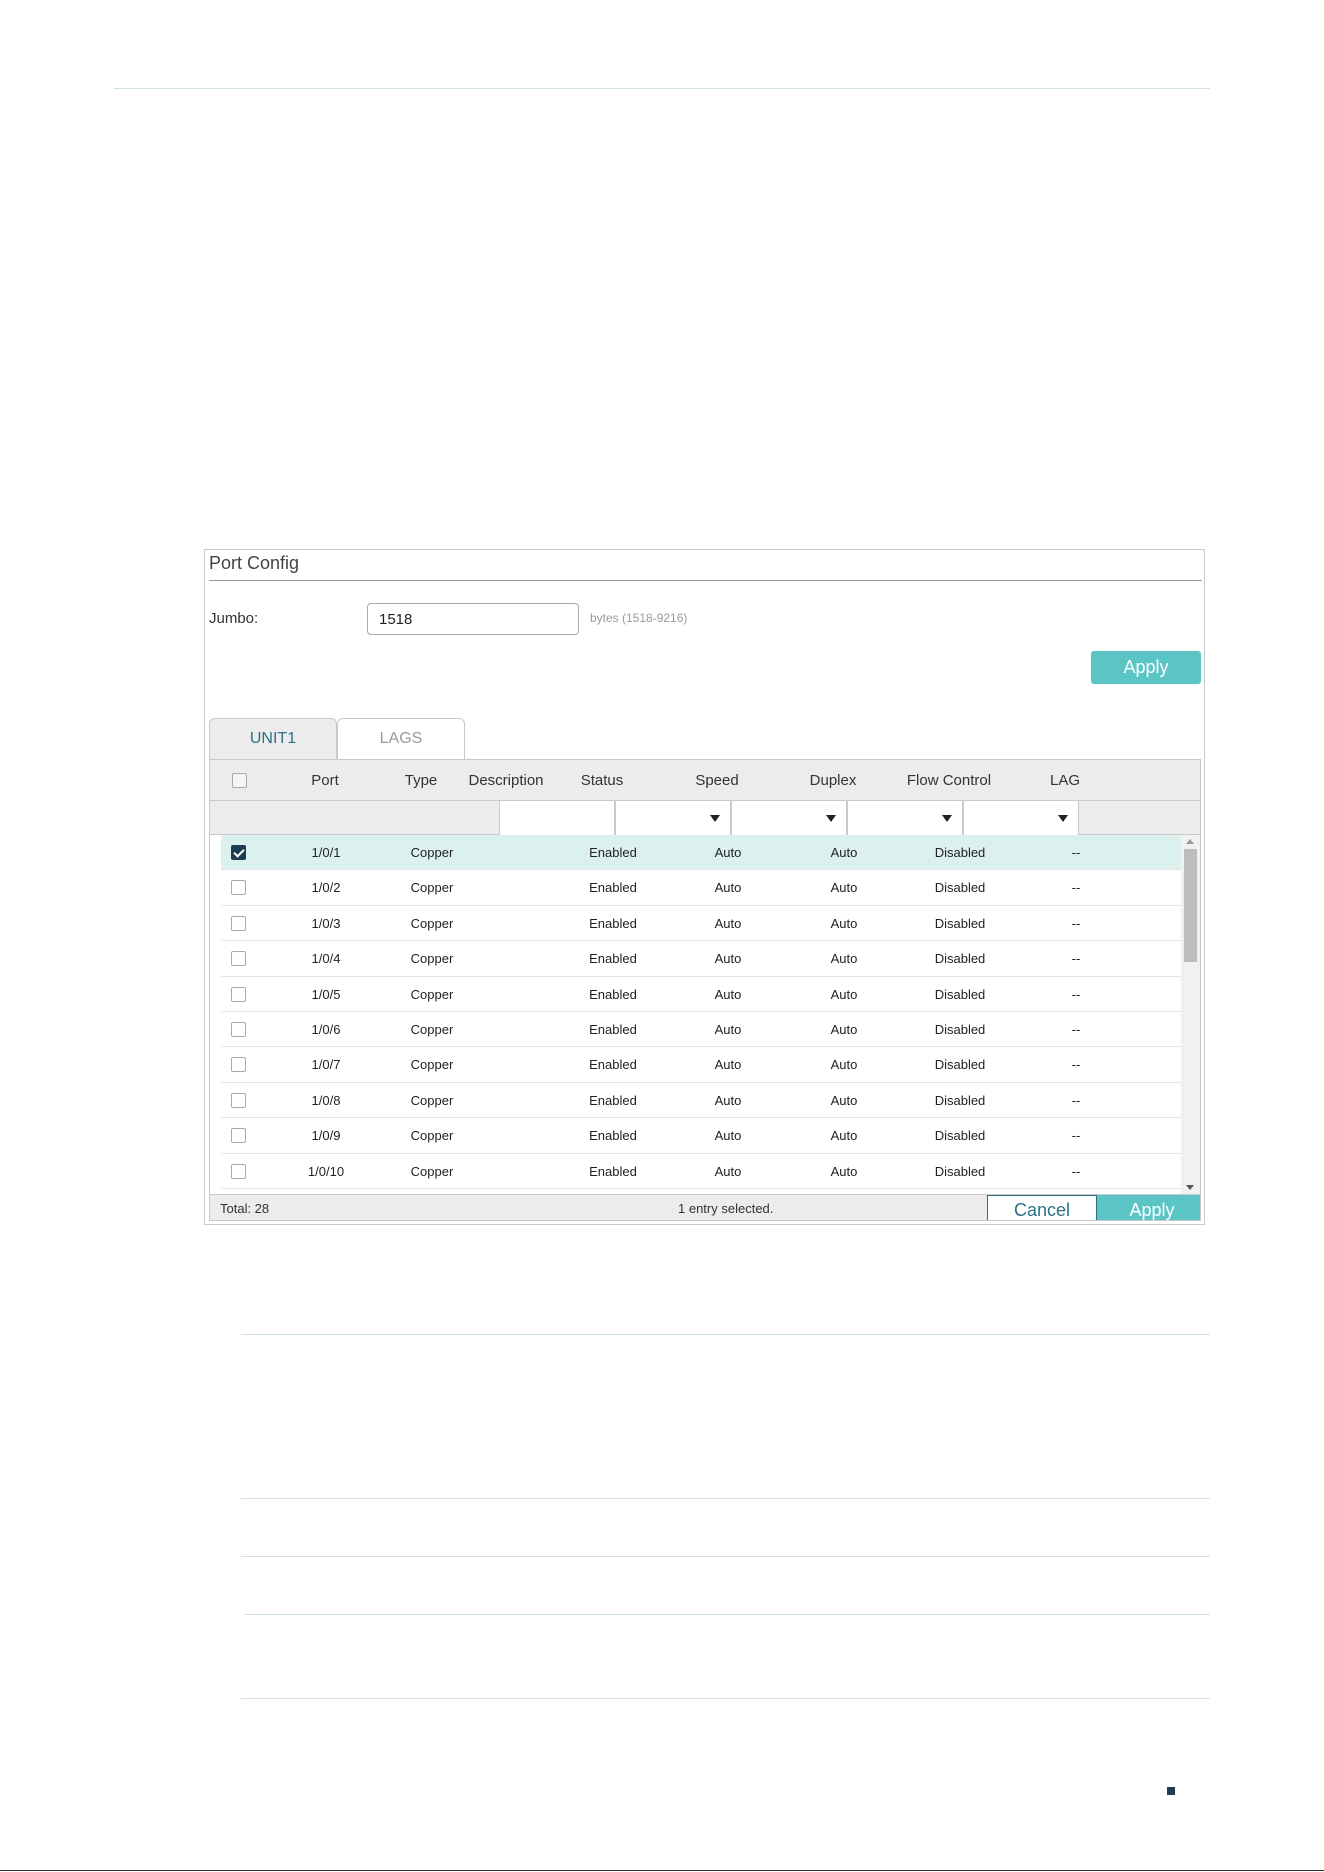 The image size is (1324, 1872). What do you see at coordinates (662, 88) in the screenshot?
I see `top-rule` at bounding box center [662, 88].